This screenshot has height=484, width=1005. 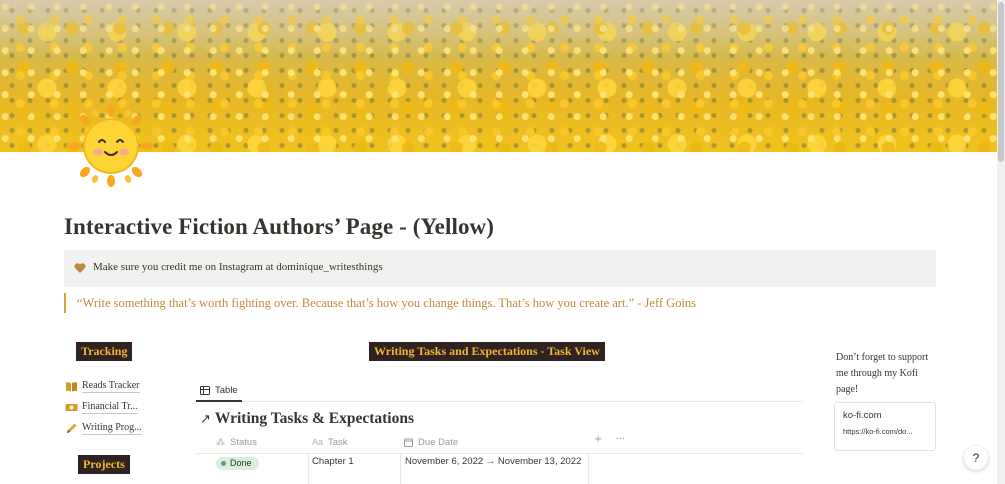 What do you see at coordinates (226, 390) in the screenshot?
I see `tab-label: Table` at bounding box center [226, 390].